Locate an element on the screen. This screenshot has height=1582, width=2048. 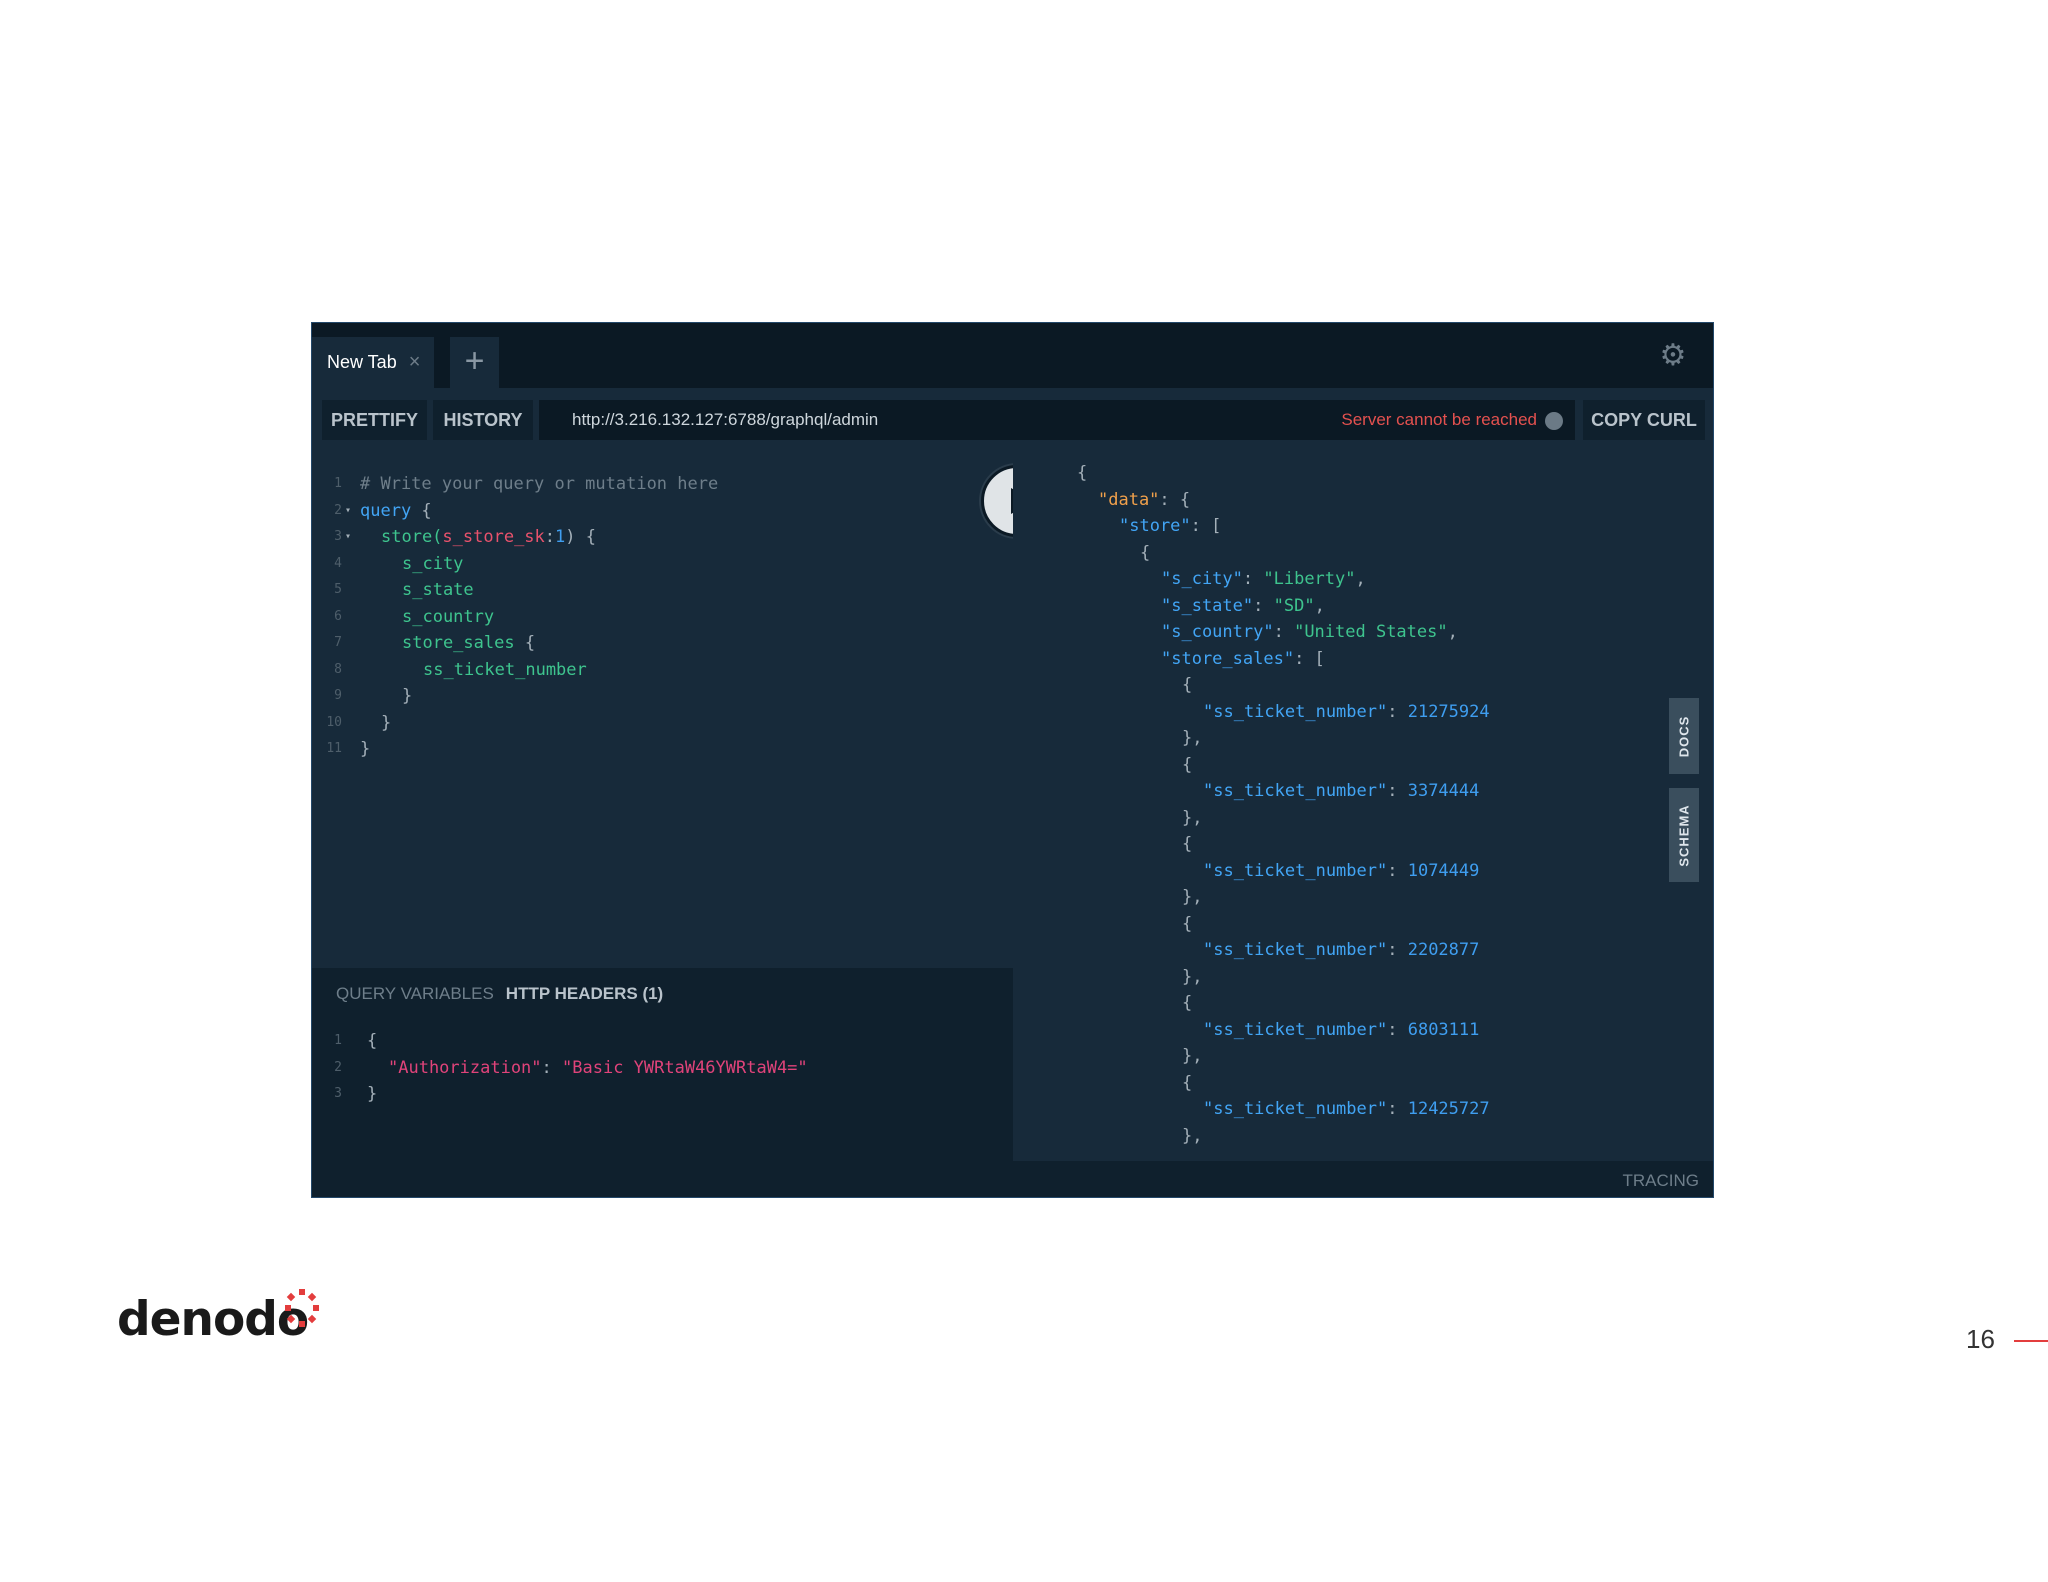
denodo-logo: denodo is located at coordinates (218, 1320).